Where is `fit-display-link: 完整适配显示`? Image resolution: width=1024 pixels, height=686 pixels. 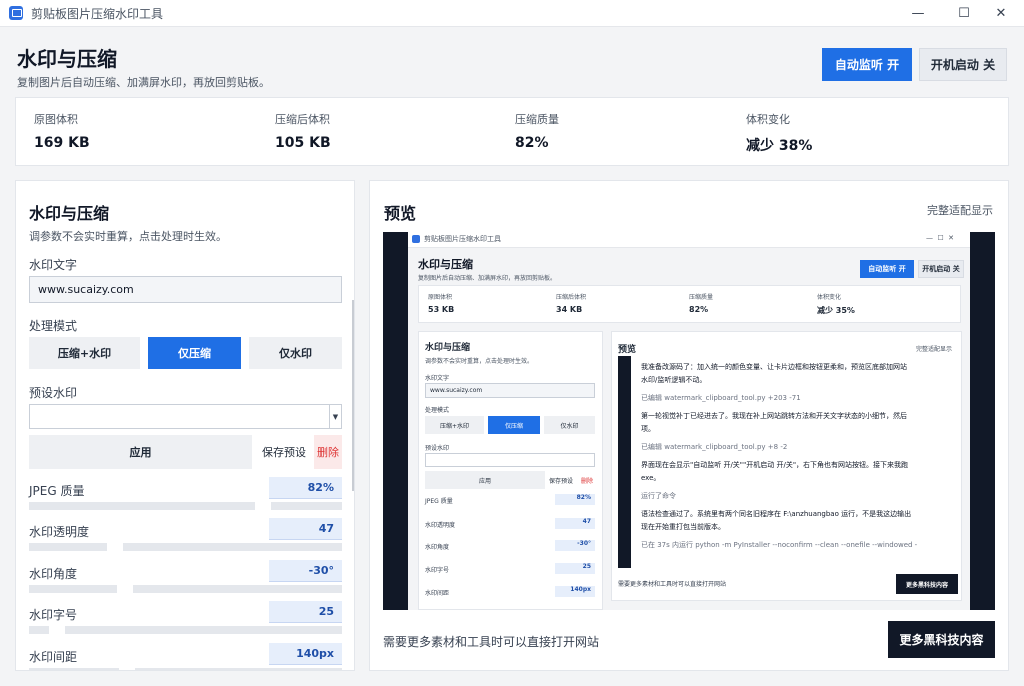
fit-display-link: 完整适配显示 is located at coordinates (960, 210).